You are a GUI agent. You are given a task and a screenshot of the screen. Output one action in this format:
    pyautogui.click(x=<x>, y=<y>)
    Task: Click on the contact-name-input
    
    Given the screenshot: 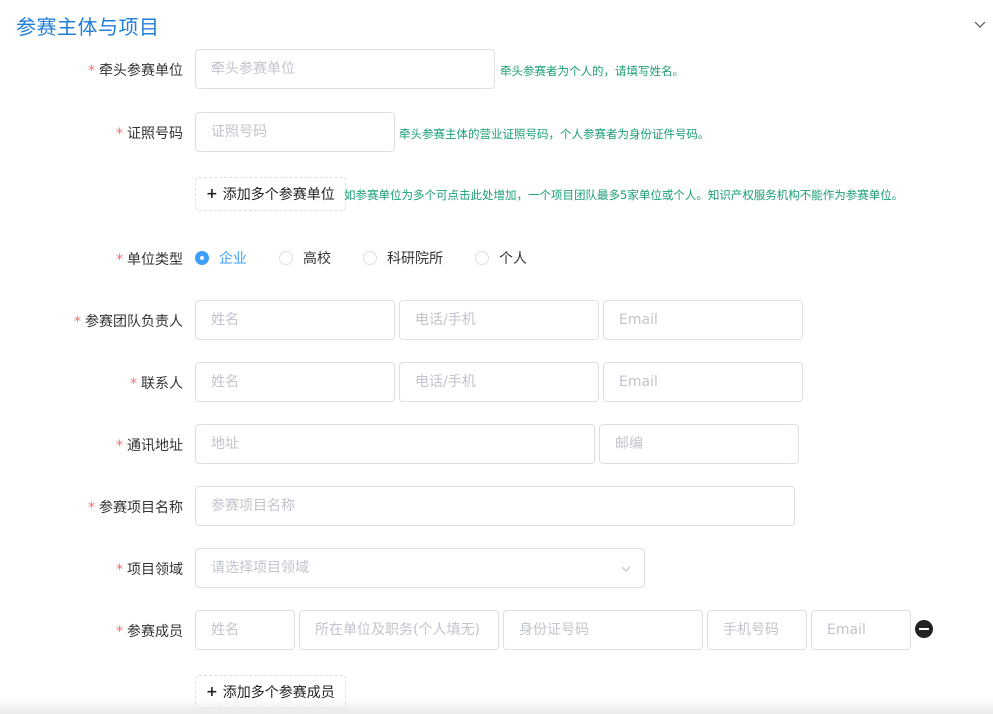 What is the action you would take?
    pyautogui.click(x=295, y=382)
    